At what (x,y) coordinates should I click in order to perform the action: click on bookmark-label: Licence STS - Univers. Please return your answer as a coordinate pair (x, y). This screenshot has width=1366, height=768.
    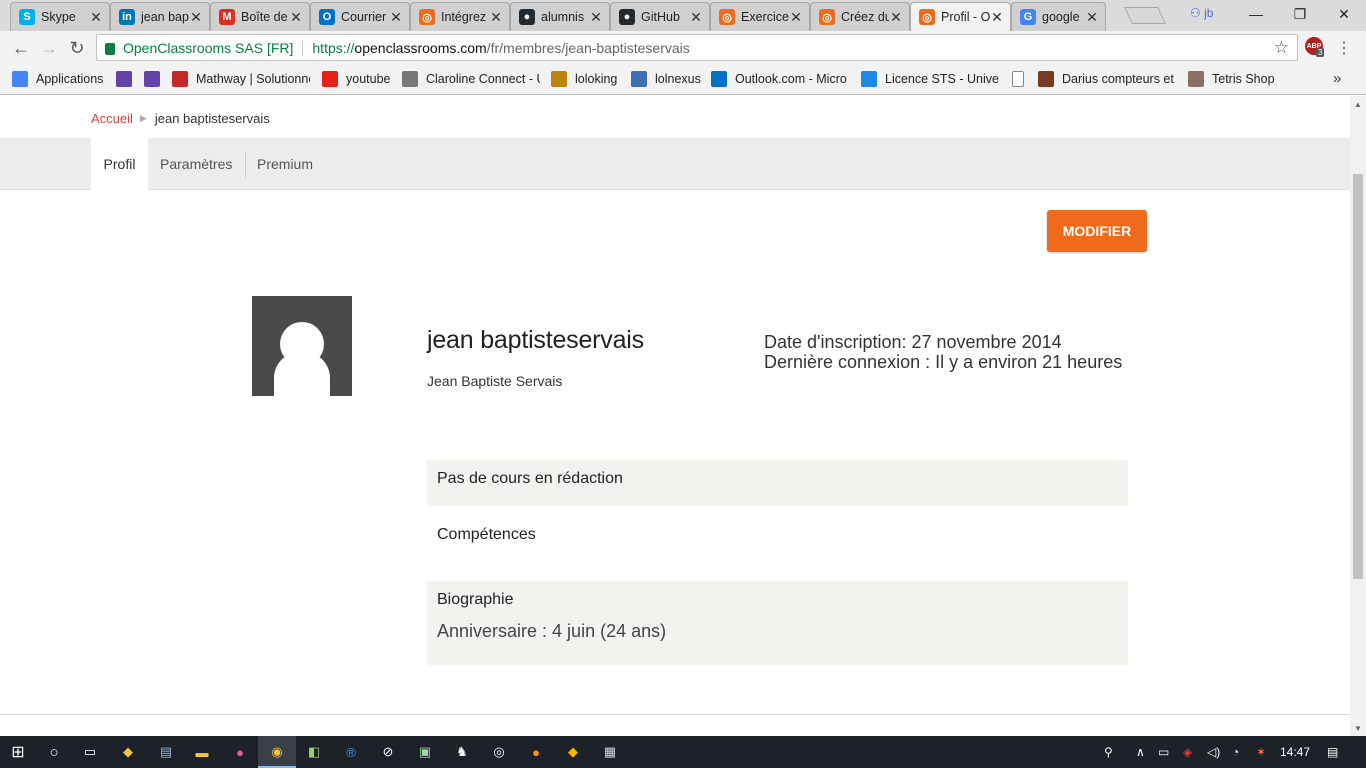
    Looking at the image, I should click on (942, 79).